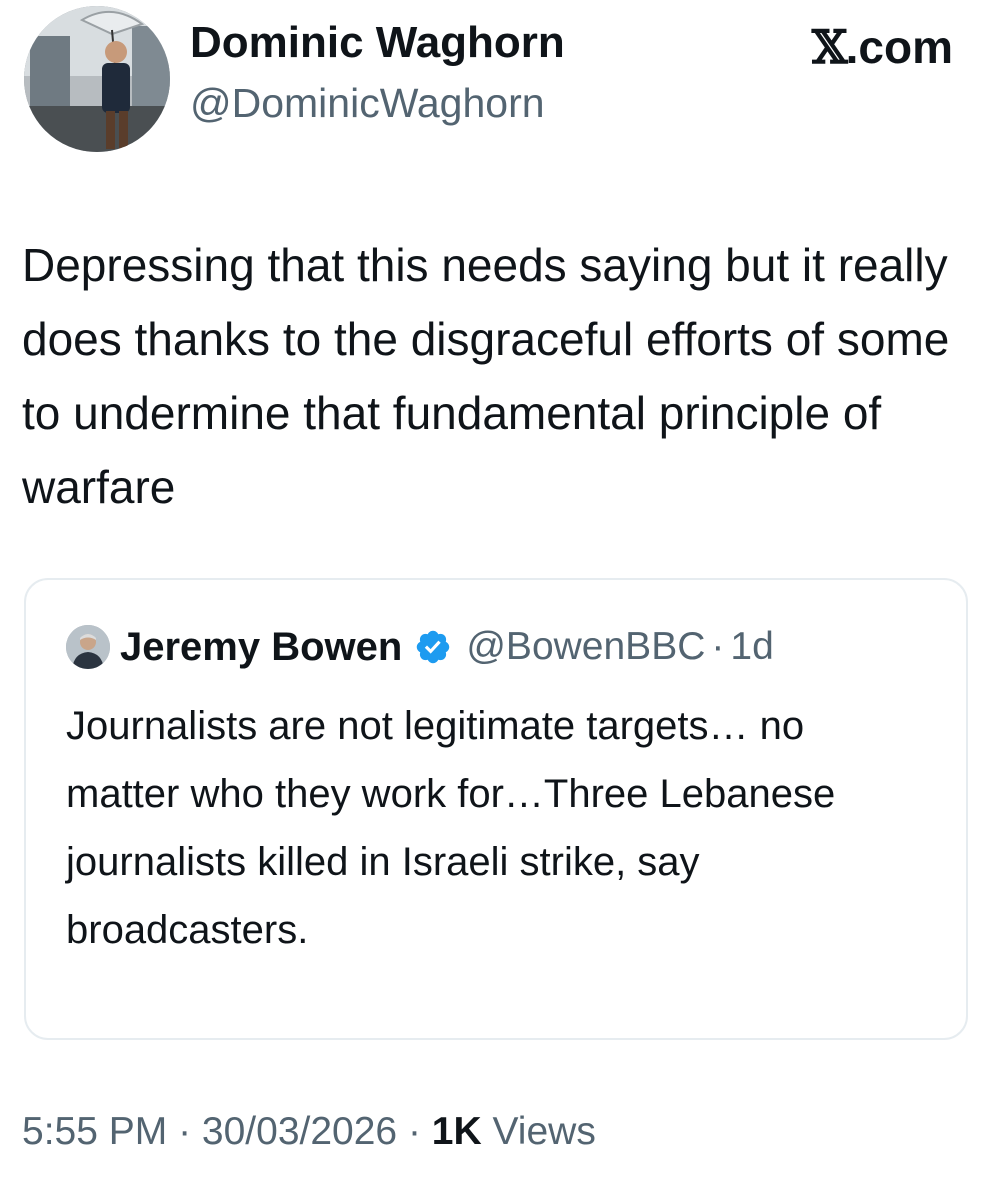 The width and height of the screenshot is (993, 1200). Describe the element at coordinates (261, 647) in the screenshot. I see `quoted-author-name: Jeremy Bowen` at that location.